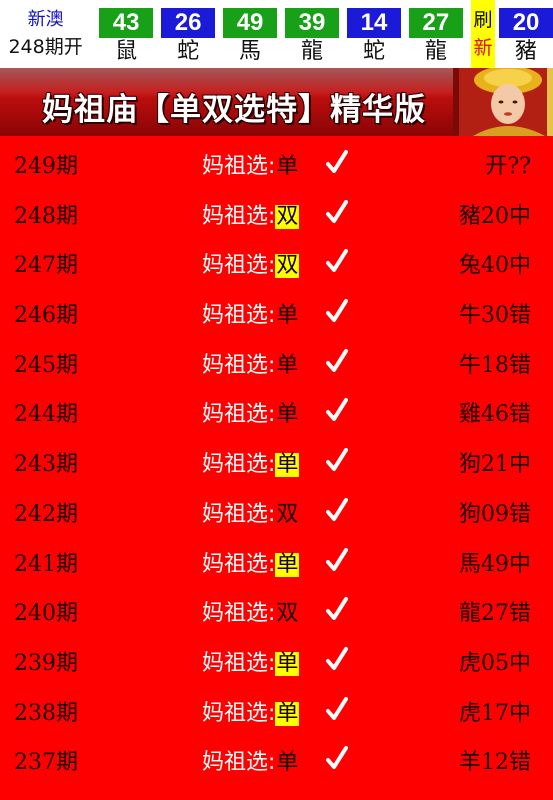 The image size is (553, 800). Describe the element at coordinates (495, 763) in the screenshot. I see `result-text: 羊12错` at that location.